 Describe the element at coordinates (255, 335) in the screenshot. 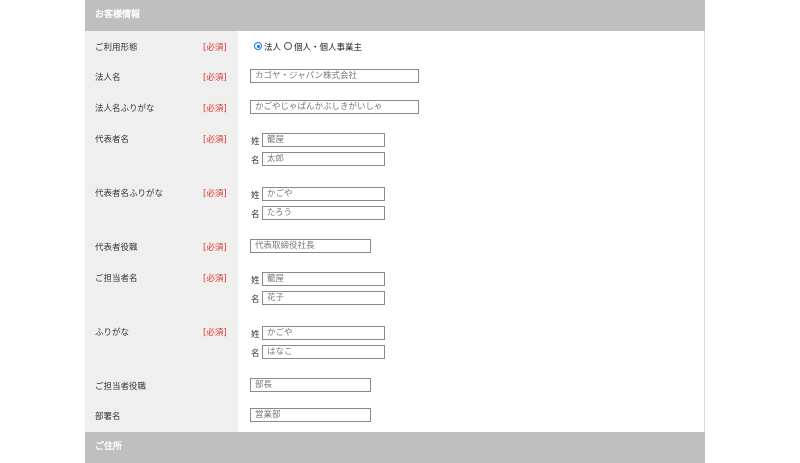

I see `contact-kana-sei-label: 姓` at that location.